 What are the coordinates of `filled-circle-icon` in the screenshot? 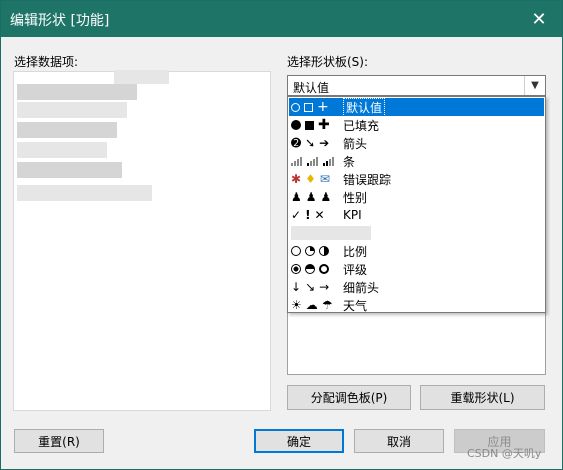 It's located at (296, 125).